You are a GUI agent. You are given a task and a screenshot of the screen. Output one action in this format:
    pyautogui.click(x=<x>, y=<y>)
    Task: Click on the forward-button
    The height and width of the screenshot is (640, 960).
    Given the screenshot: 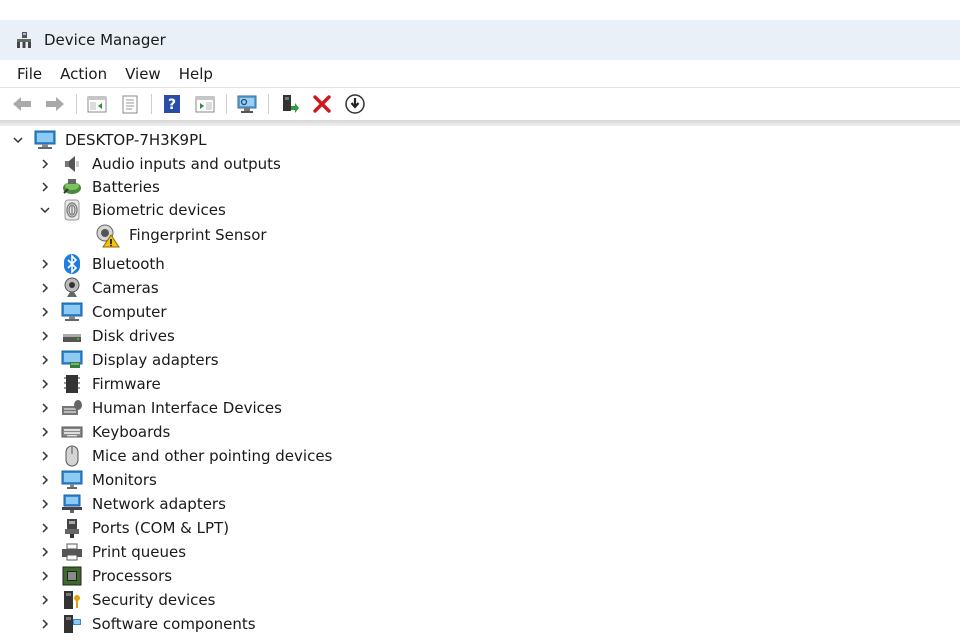 What is the action you would take?
    pyautogui.click(x=55, y=104)
    